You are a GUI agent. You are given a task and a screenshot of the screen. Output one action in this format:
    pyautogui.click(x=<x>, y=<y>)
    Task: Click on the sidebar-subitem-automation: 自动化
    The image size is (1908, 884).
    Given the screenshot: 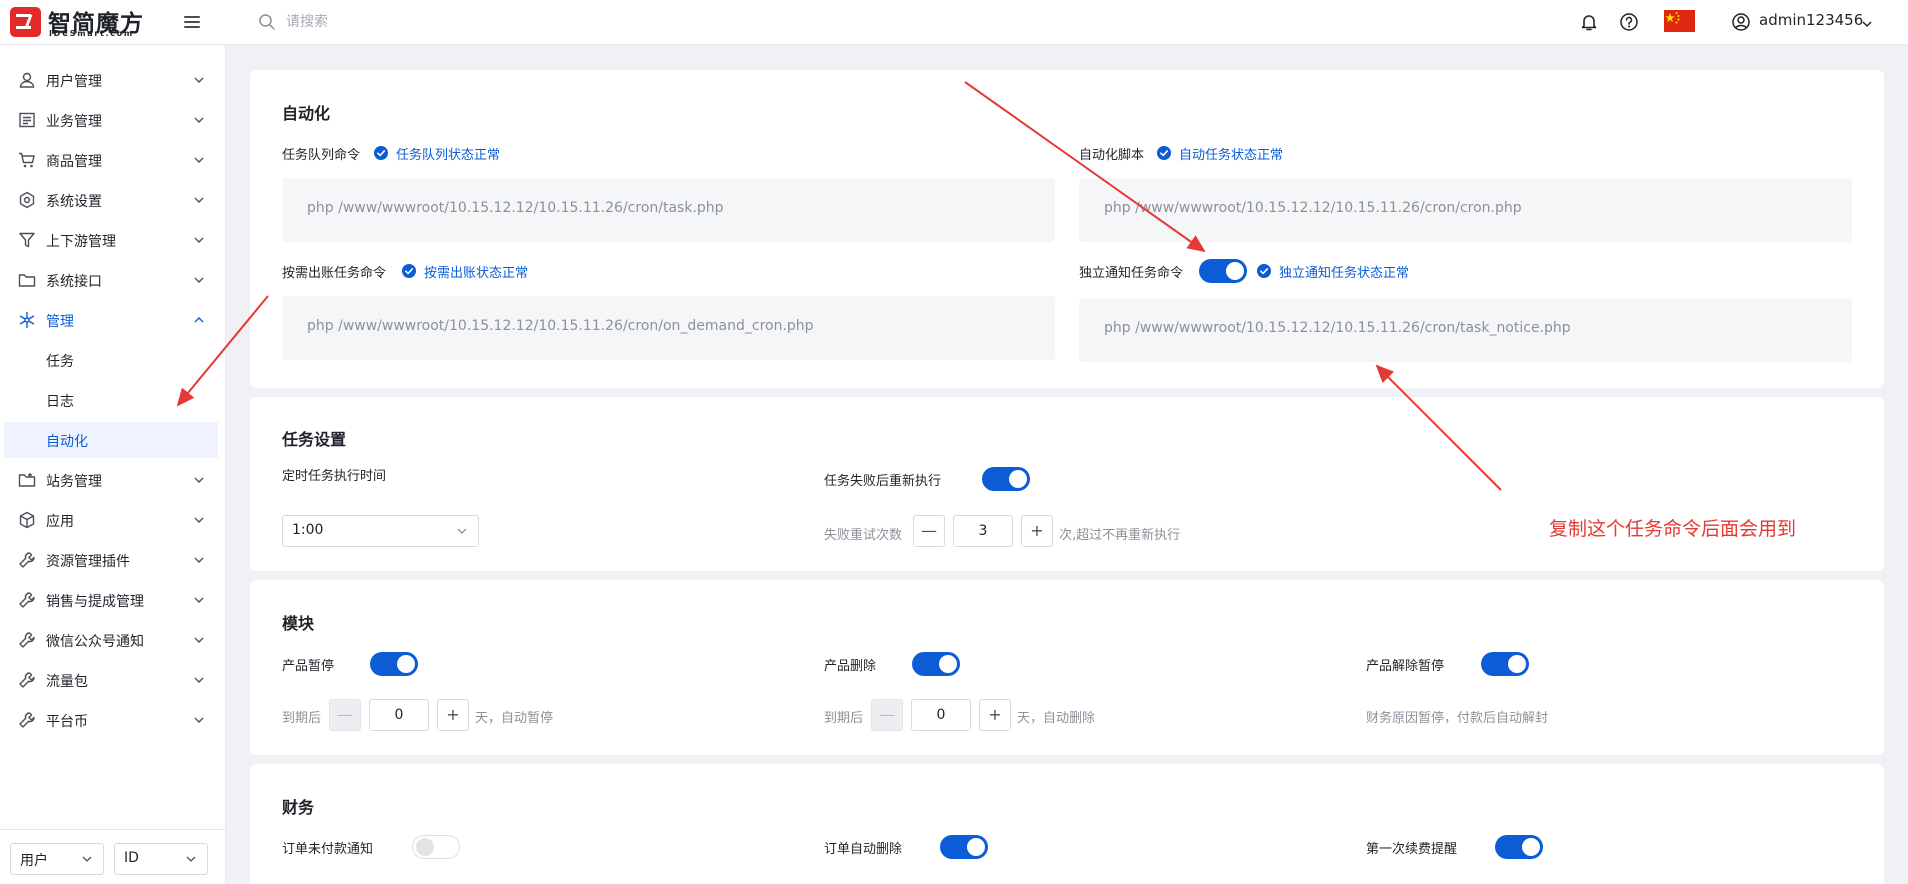 What is the action you would take?
    pyautogui.click(x=111, y=440)
    